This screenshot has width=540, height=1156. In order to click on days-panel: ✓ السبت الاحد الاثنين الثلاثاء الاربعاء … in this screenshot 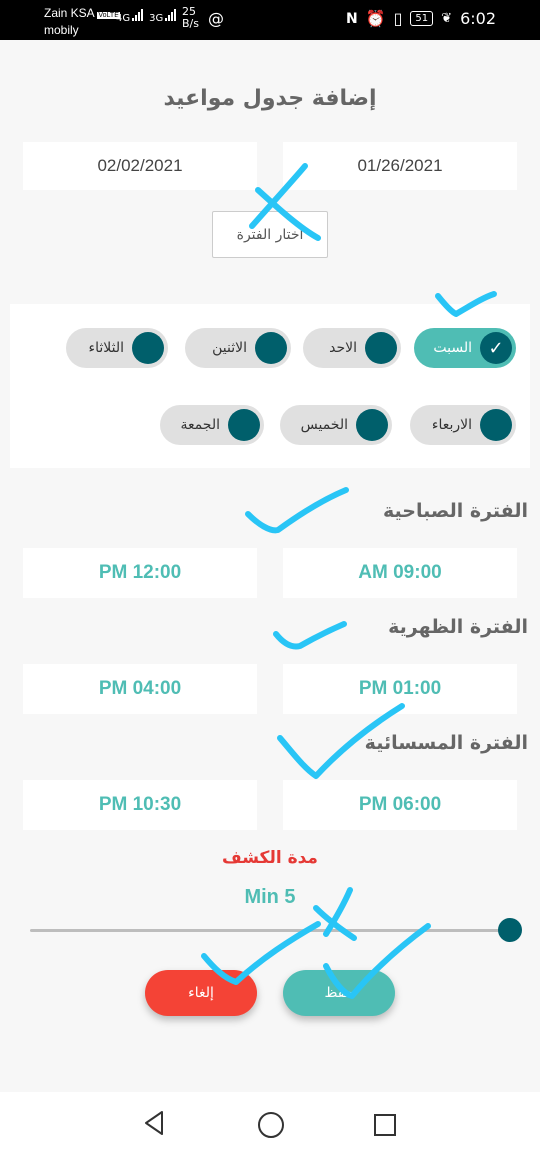, I will do `click(270, 386)`.